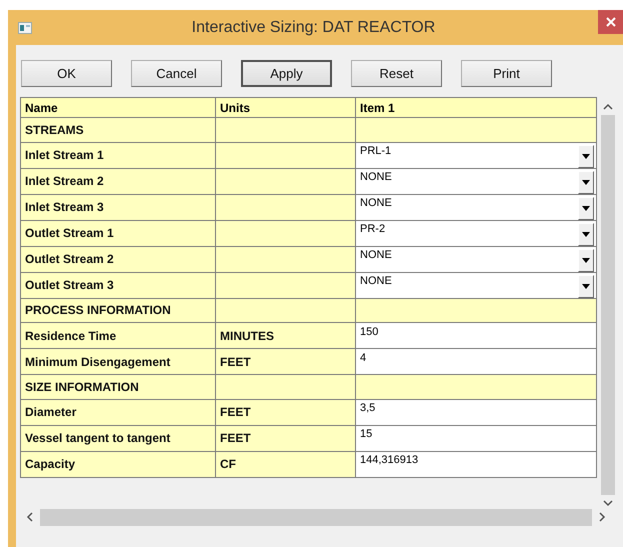 This screenshot has height=547, width=623. Describe the element at coordinates (396, 73) in the screenshot. I see `toolbar-button: Reset` at that location.